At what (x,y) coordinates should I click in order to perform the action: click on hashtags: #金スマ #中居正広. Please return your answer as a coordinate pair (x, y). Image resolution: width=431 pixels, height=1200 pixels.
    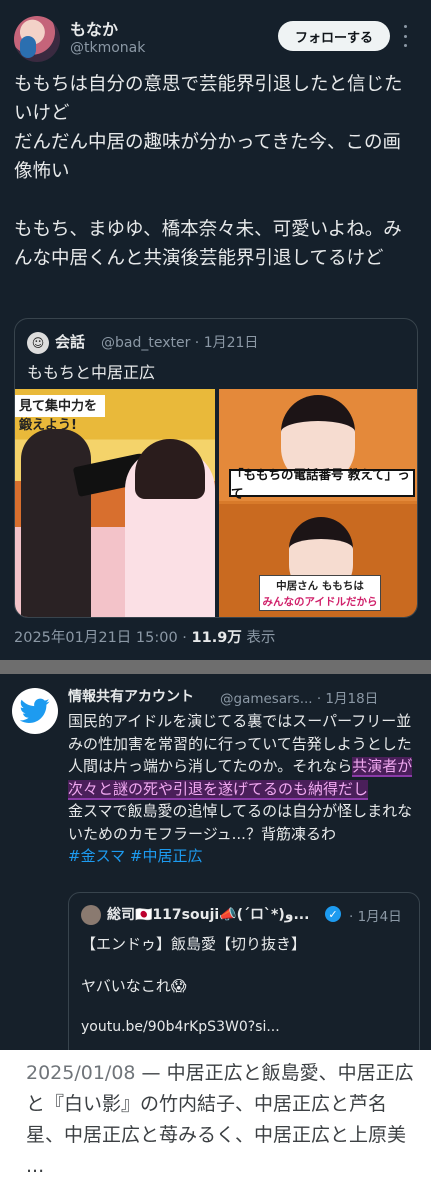
    Looking at the image, I should click on (135, 856).